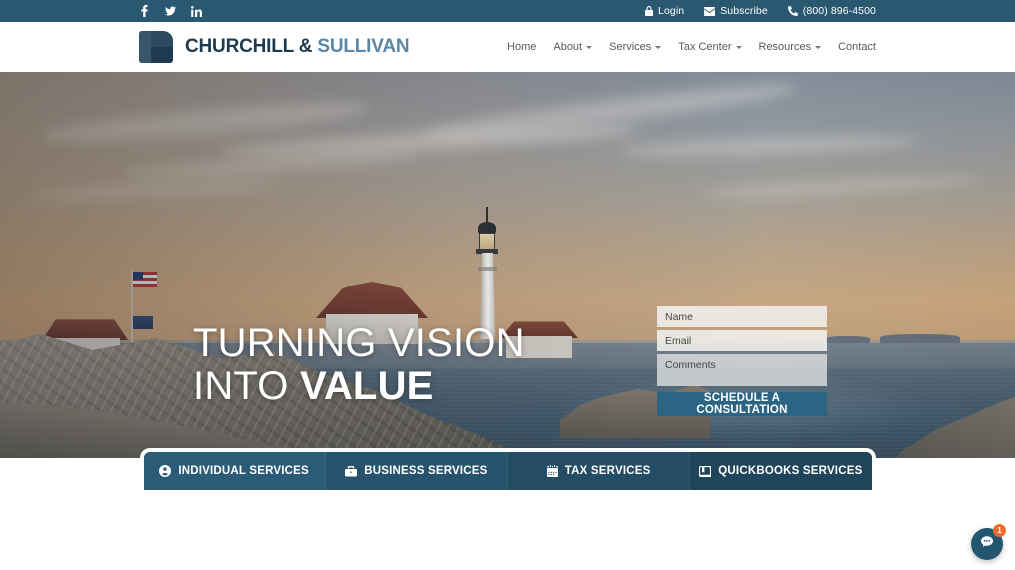  Describe the element at coordinates (156, 47) in the screenshot. I see `logo-mark-icon` at that location.